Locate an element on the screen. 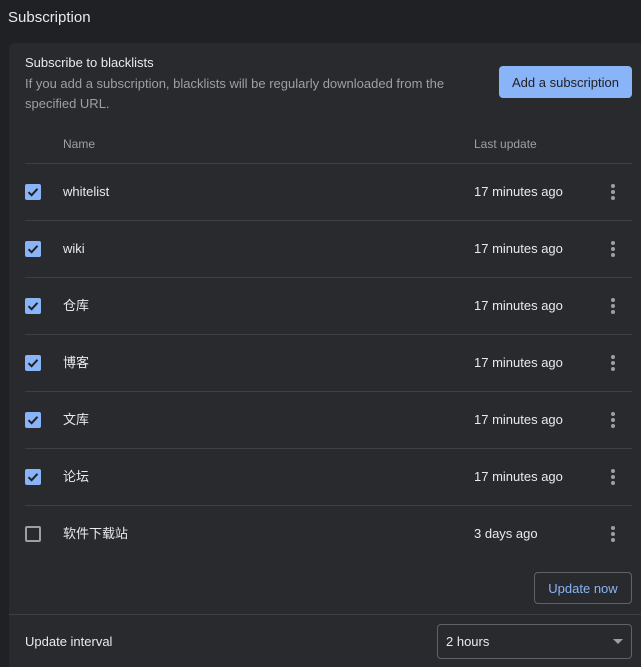 The image size is (641, 667). subscription-name: 论坛 is located at coordinates (76, 476).